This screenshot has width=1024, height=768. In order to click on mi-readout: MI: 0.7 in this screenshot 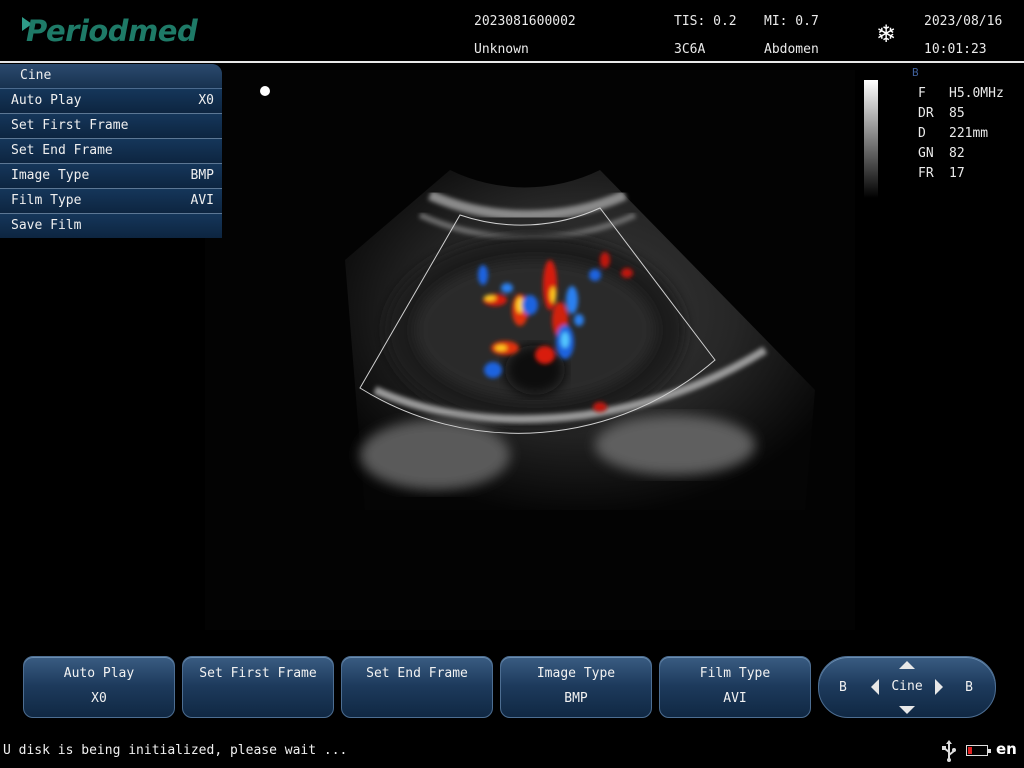, I will do `click(791, 21)`.